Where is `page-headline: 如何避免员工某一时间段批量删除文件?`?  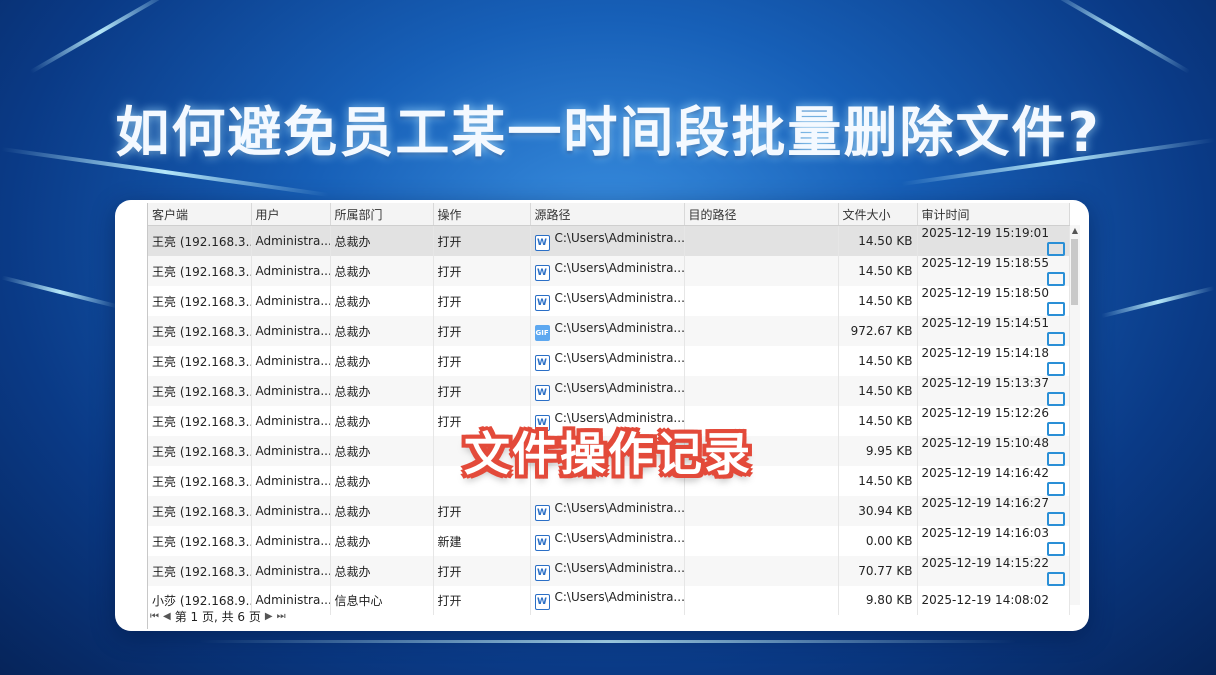 page-headline: 如何避免员工某一时间段批量删除文件? is located at coordinates (608, 132).